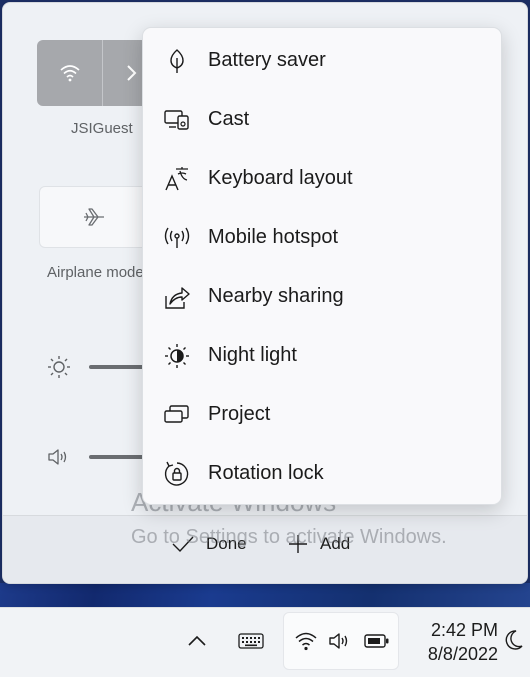  What do you see at coordinates (252, 355) in the screenshot?
I see `menu-item-label: Night light` at bounding box center [252, 355].